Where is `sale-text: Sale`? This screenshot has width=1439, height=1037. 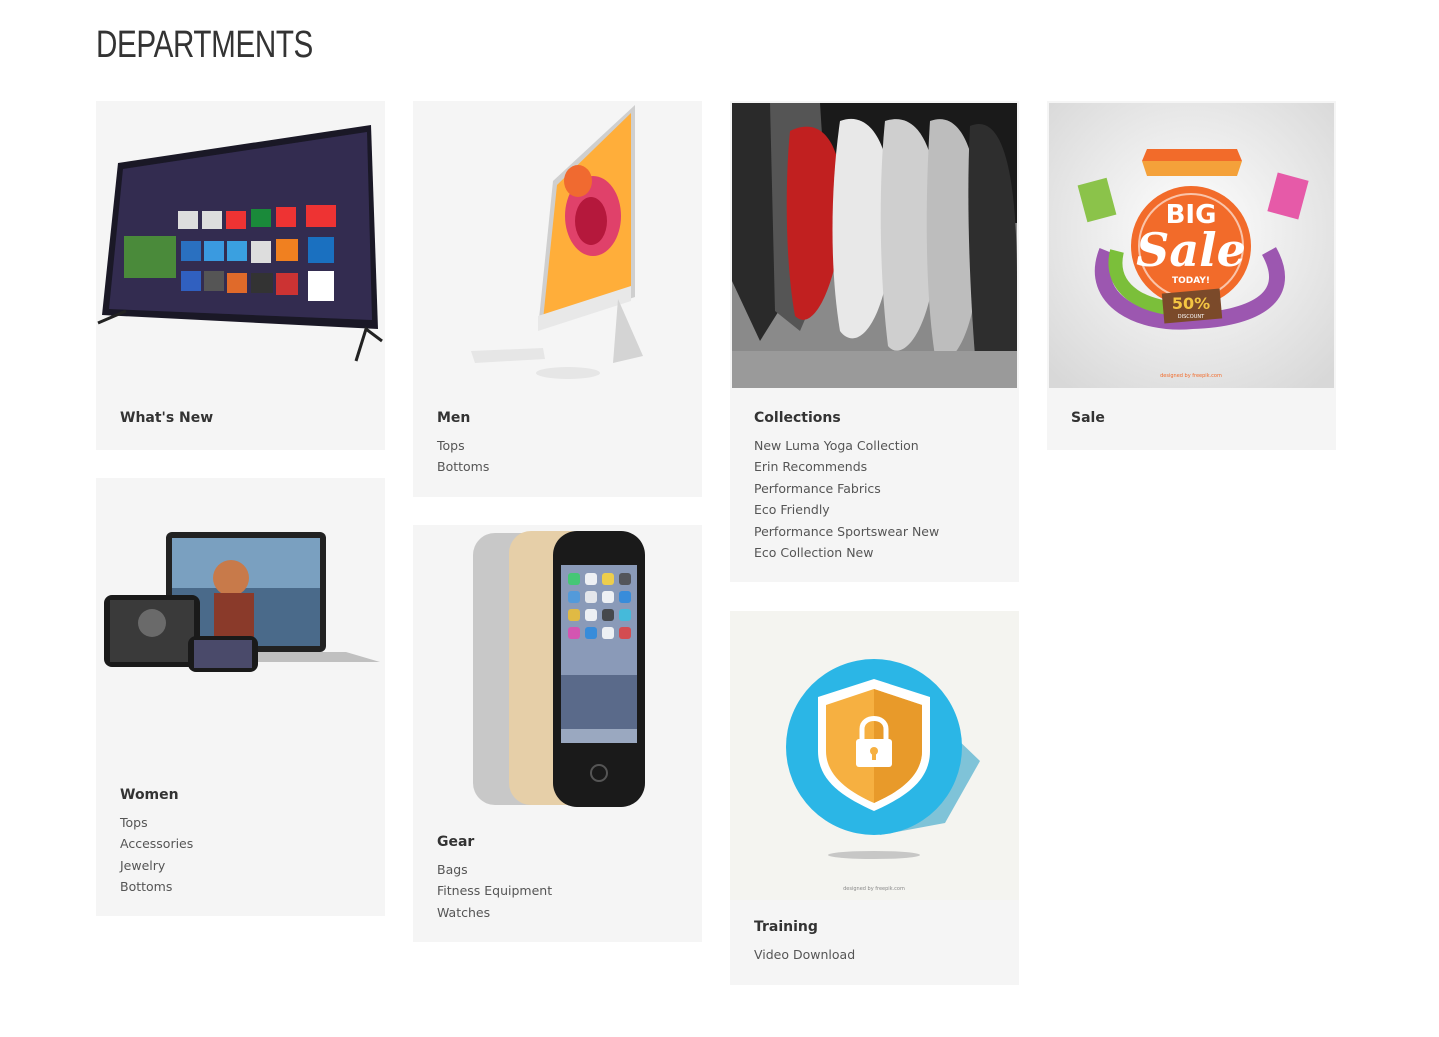 sale-text: Sale is located at coordinates (1191, 250).